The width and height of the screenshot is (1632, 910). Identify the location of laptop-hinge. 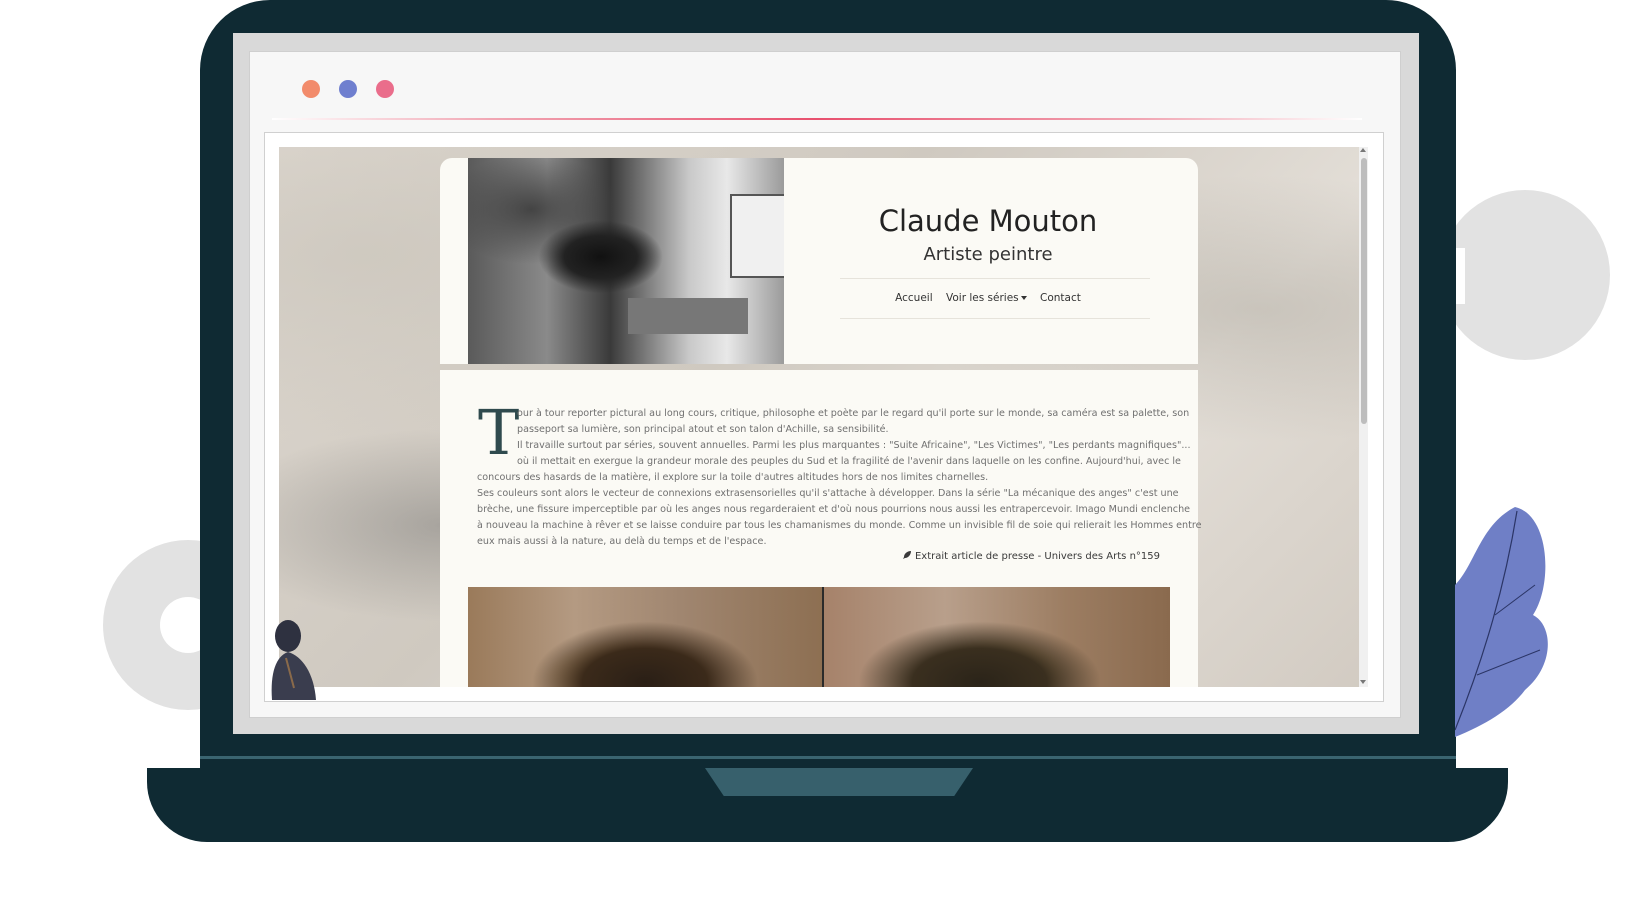
(828, 757).